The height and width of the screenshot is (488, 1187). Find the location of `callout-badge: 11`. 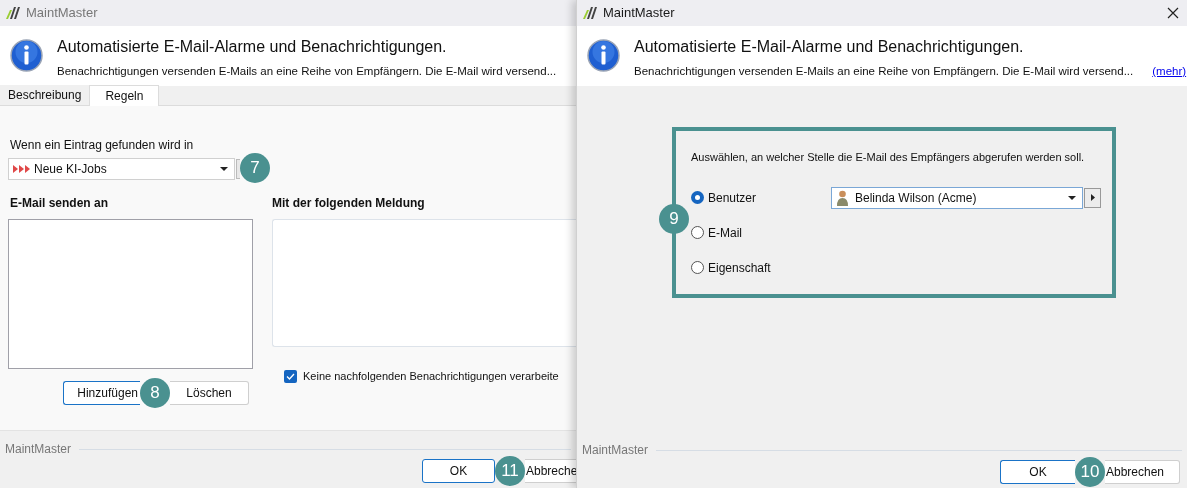

callout-badge: 11 is located at coordinates (510, 471).